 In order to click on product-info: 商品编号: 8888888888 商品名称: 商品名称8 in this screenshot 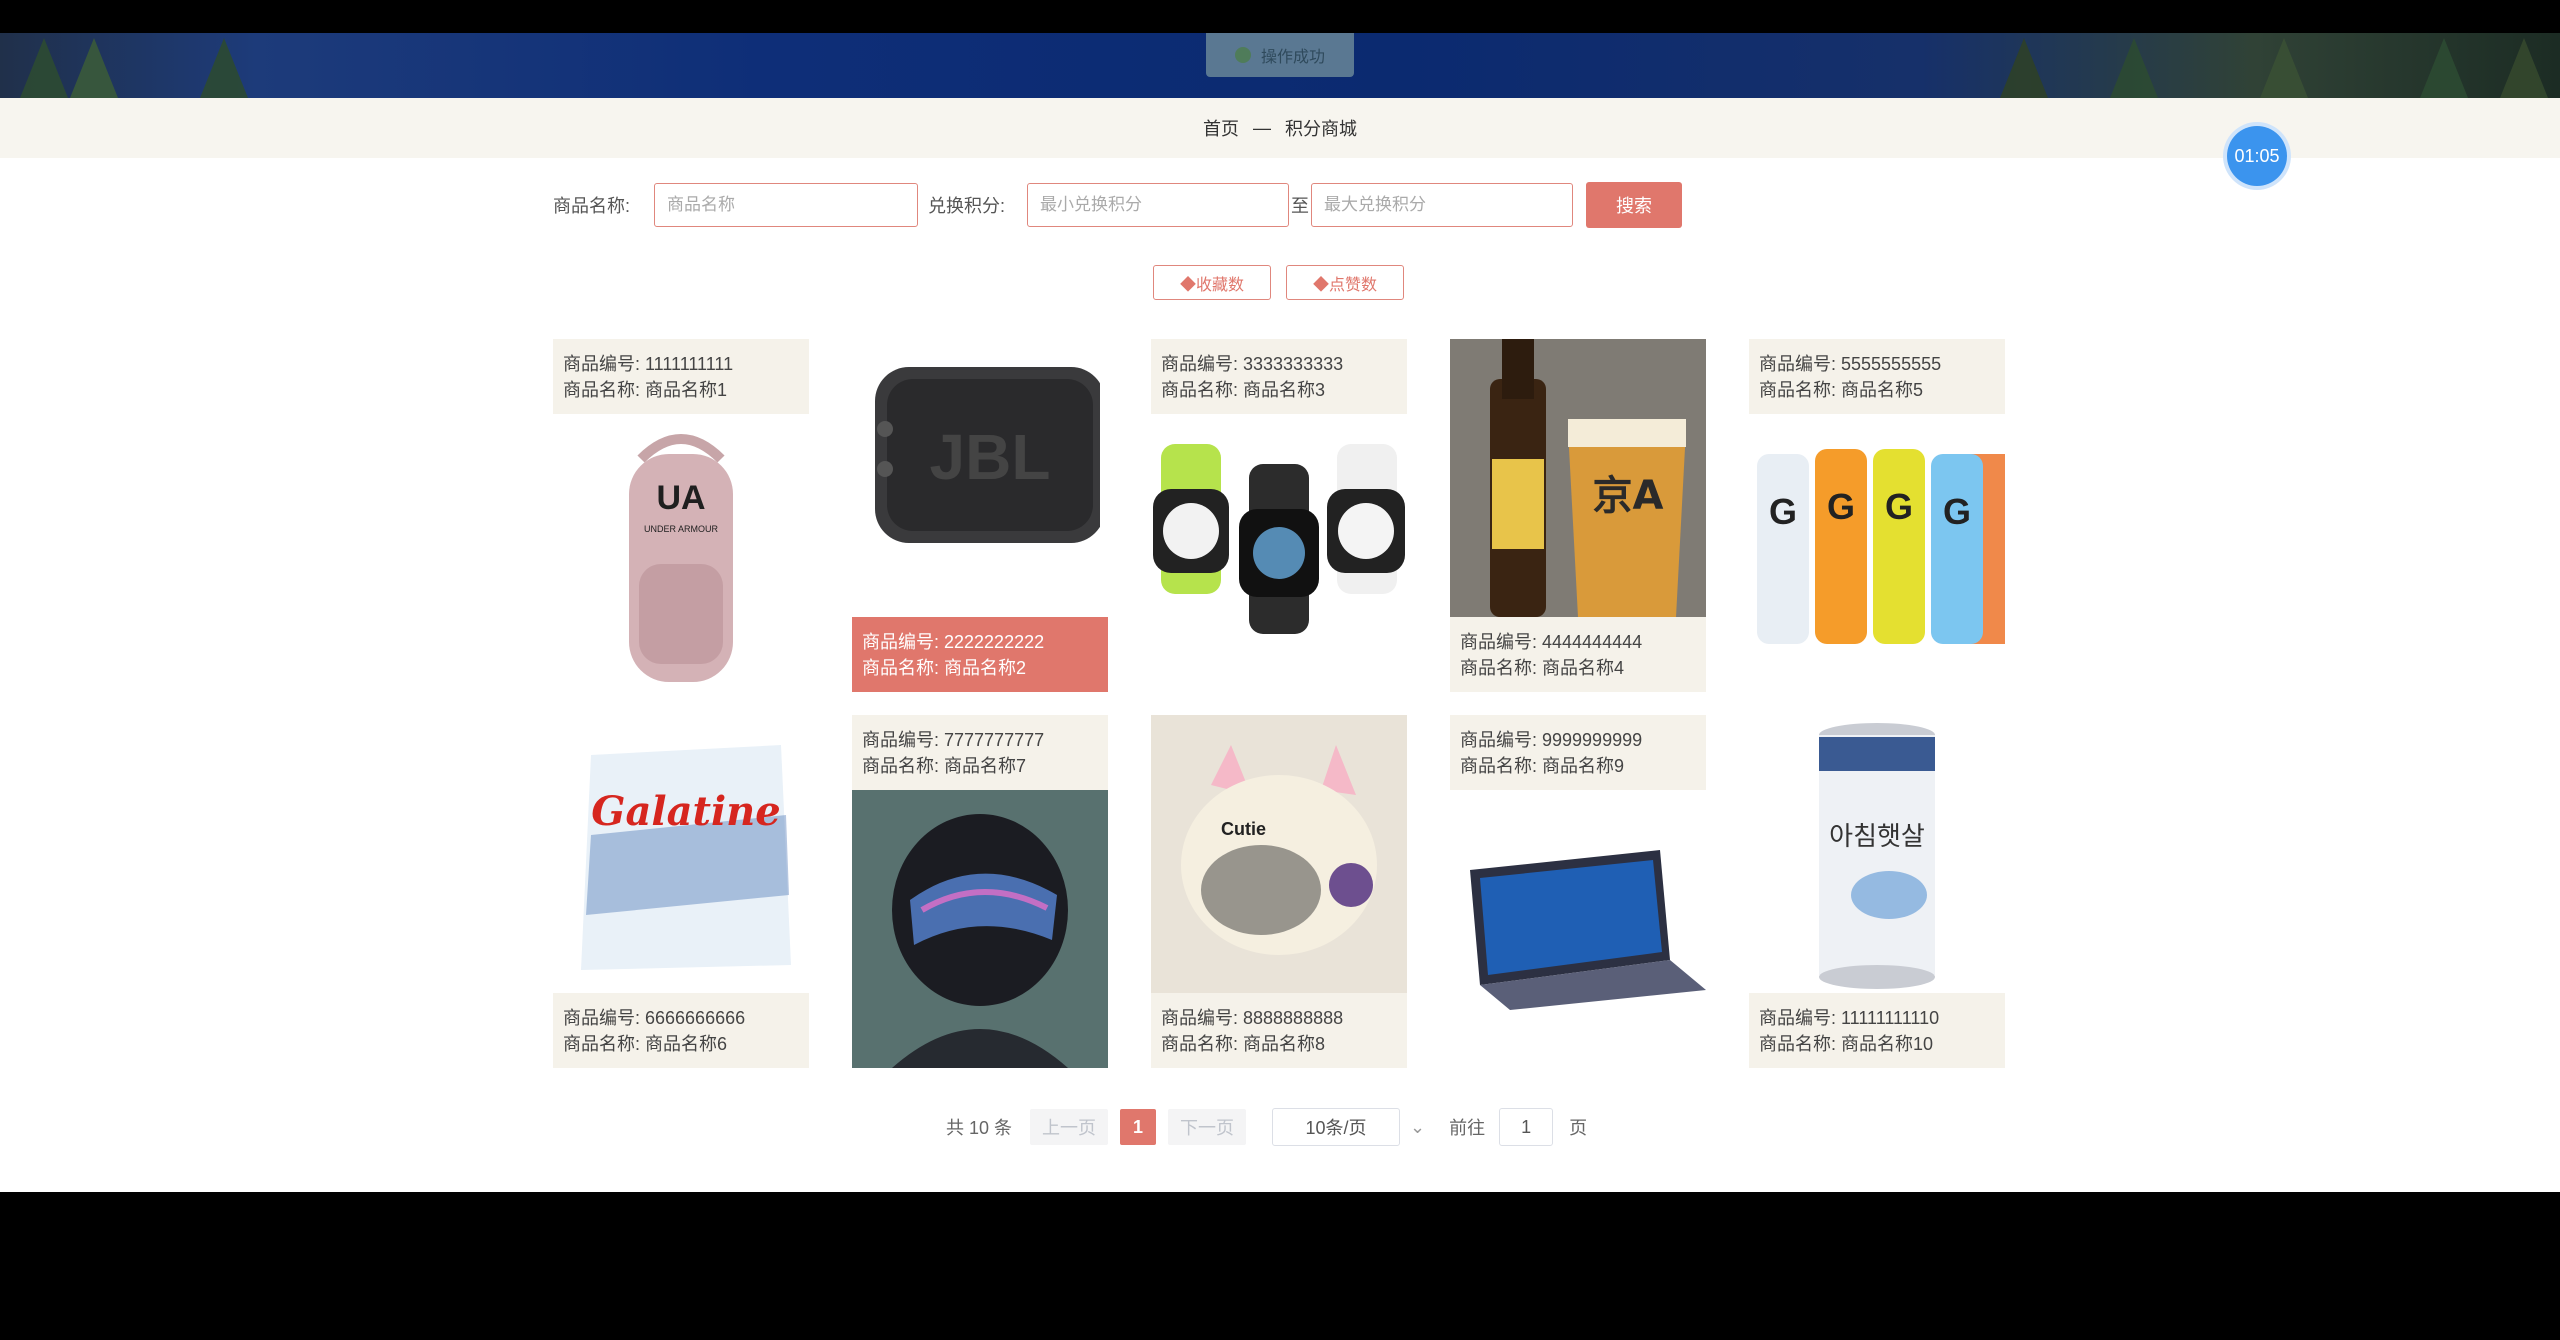, I will do `click(1279, 1030)`.